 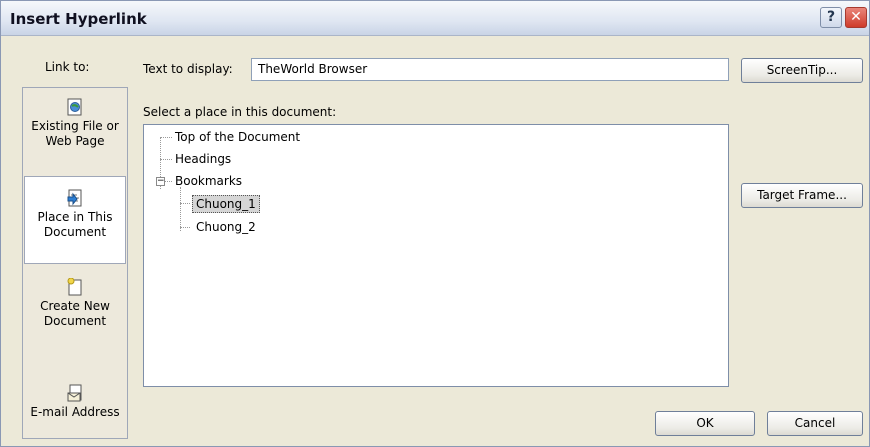 What do you see at coordinates (240, 112) in the screenshot?
I see `select-place-label: Select a place in this document:` at bounding box center [240, 112].